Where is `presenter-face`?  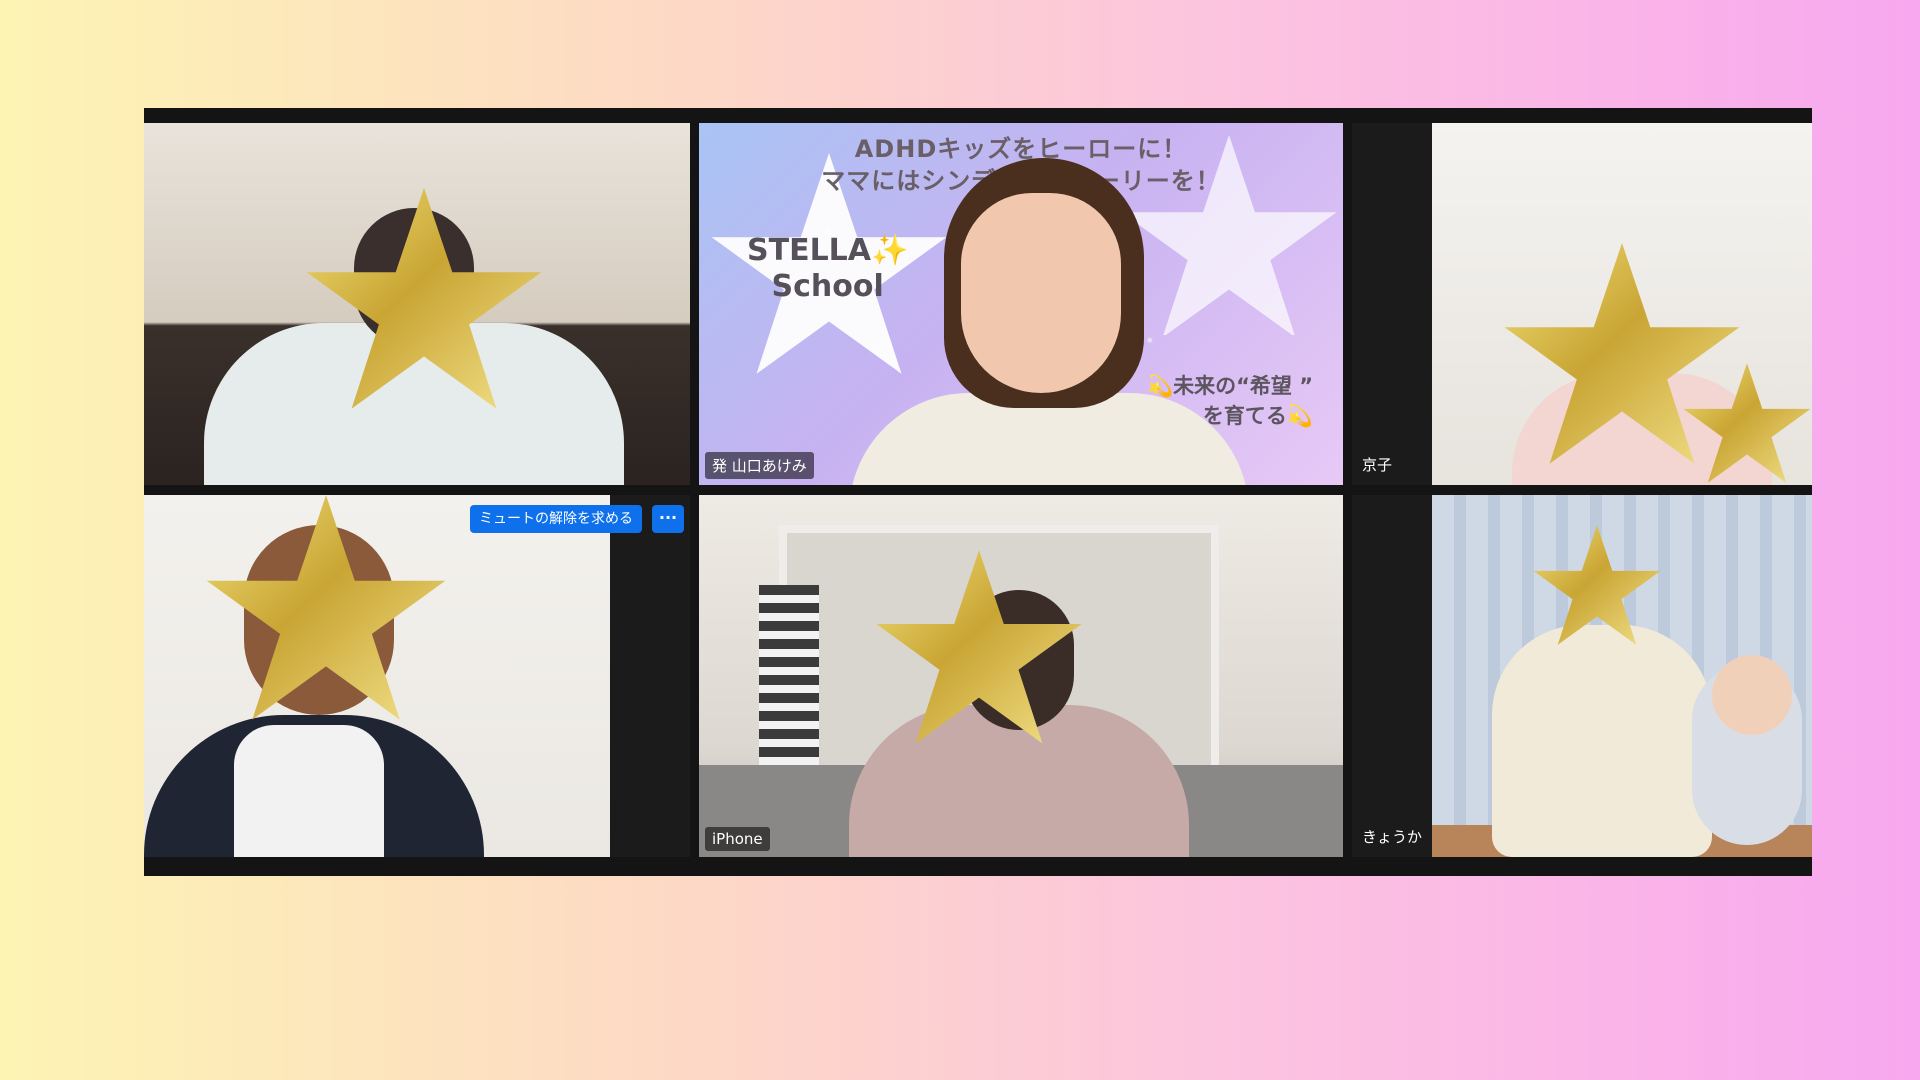 presenter-face is located at coordinates (1041, 293).